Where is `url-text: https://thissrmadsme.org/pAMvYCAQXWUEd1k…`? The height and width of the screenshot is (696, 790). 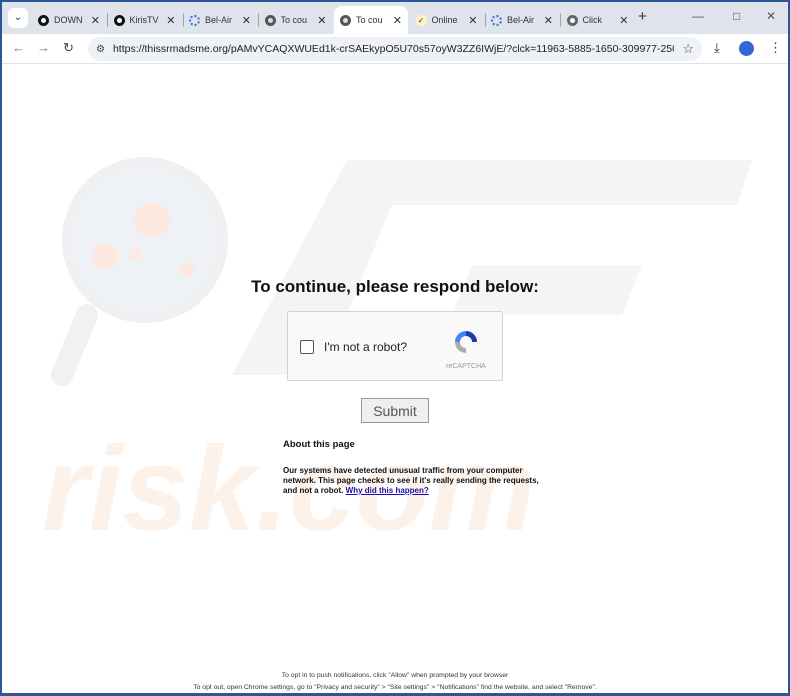
url-text: https://thissrmadsme.org/pAMvYCAQXWUEd1k… is located at coordinates (393, 49).